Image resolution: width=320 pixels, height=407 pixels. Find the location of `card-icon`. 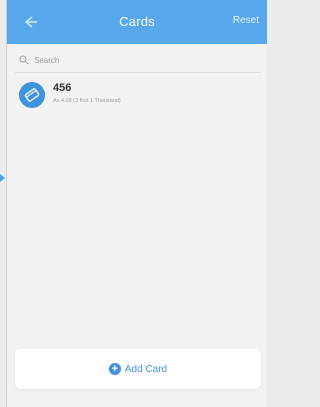

card-icon is located at coordinates (32, 95).